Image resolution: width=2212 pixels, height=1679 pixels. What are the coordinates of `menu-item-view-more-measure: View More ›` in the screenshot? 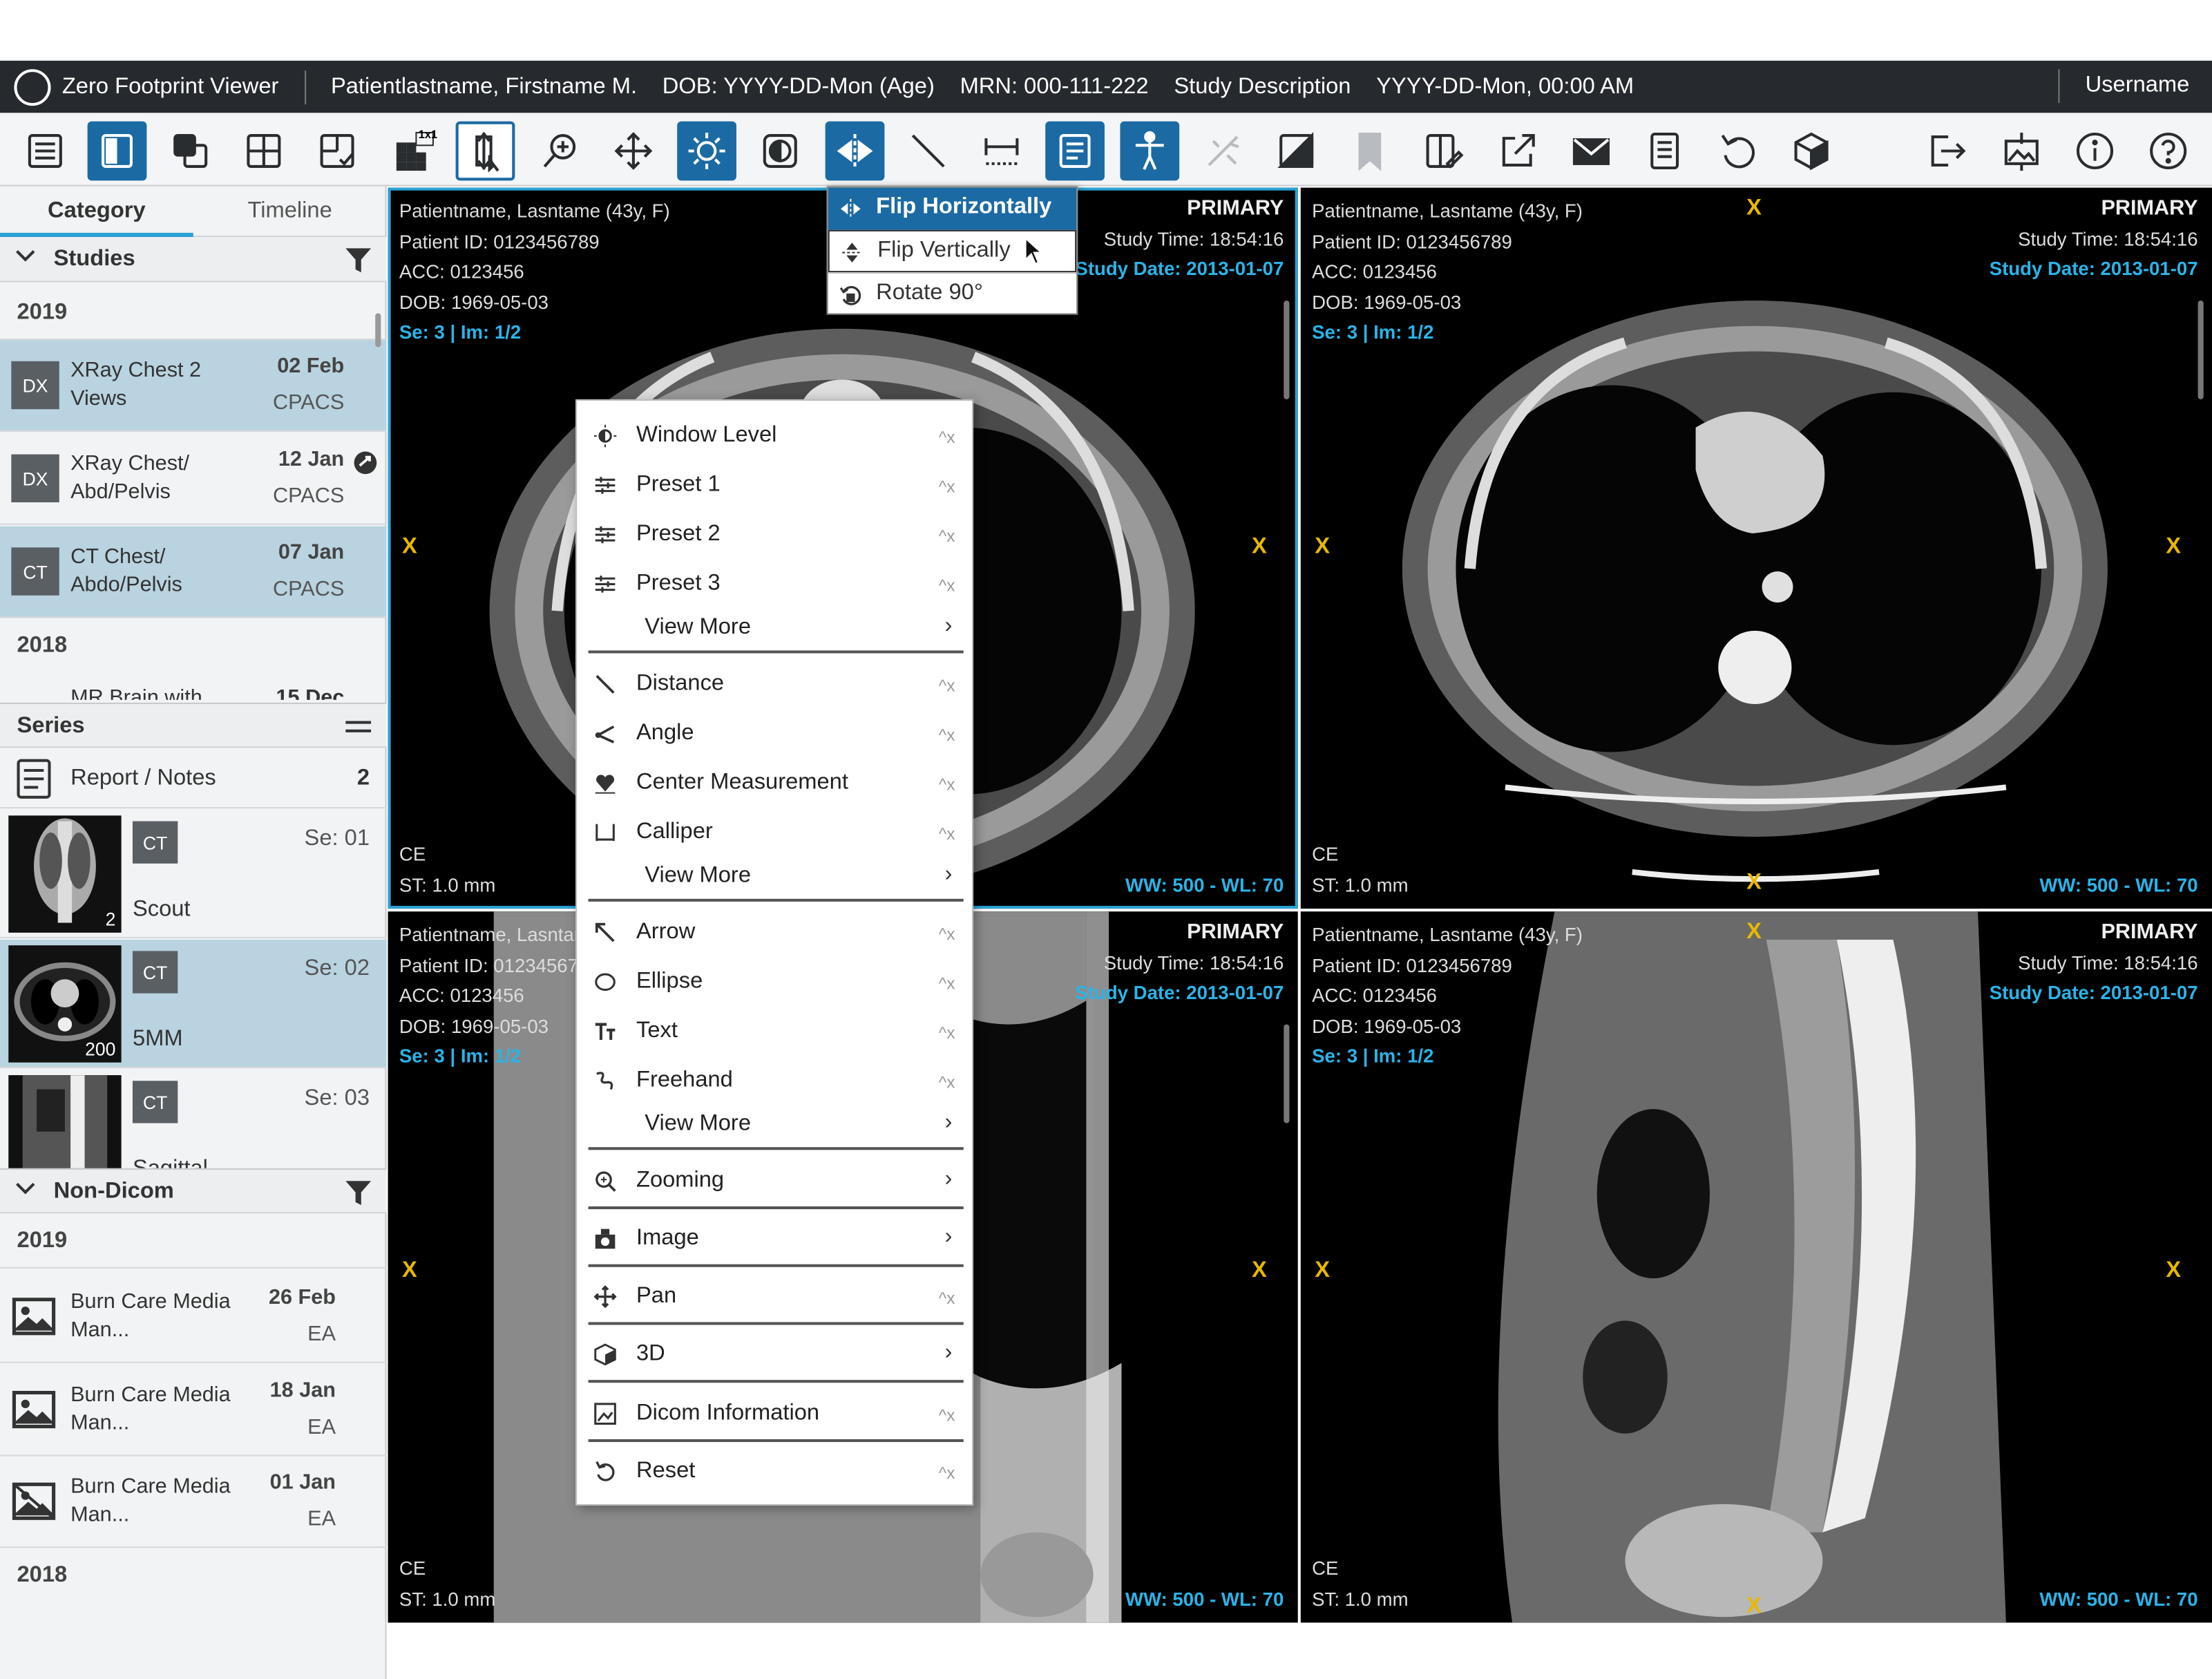 It's located at (776, 877).